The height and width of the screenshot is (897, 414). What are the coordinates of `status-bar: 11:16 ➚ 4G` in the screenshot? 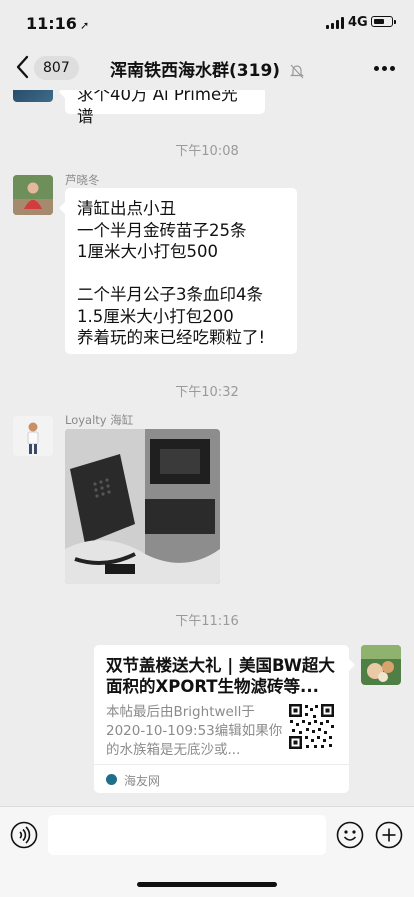 It's located at (207, 23).